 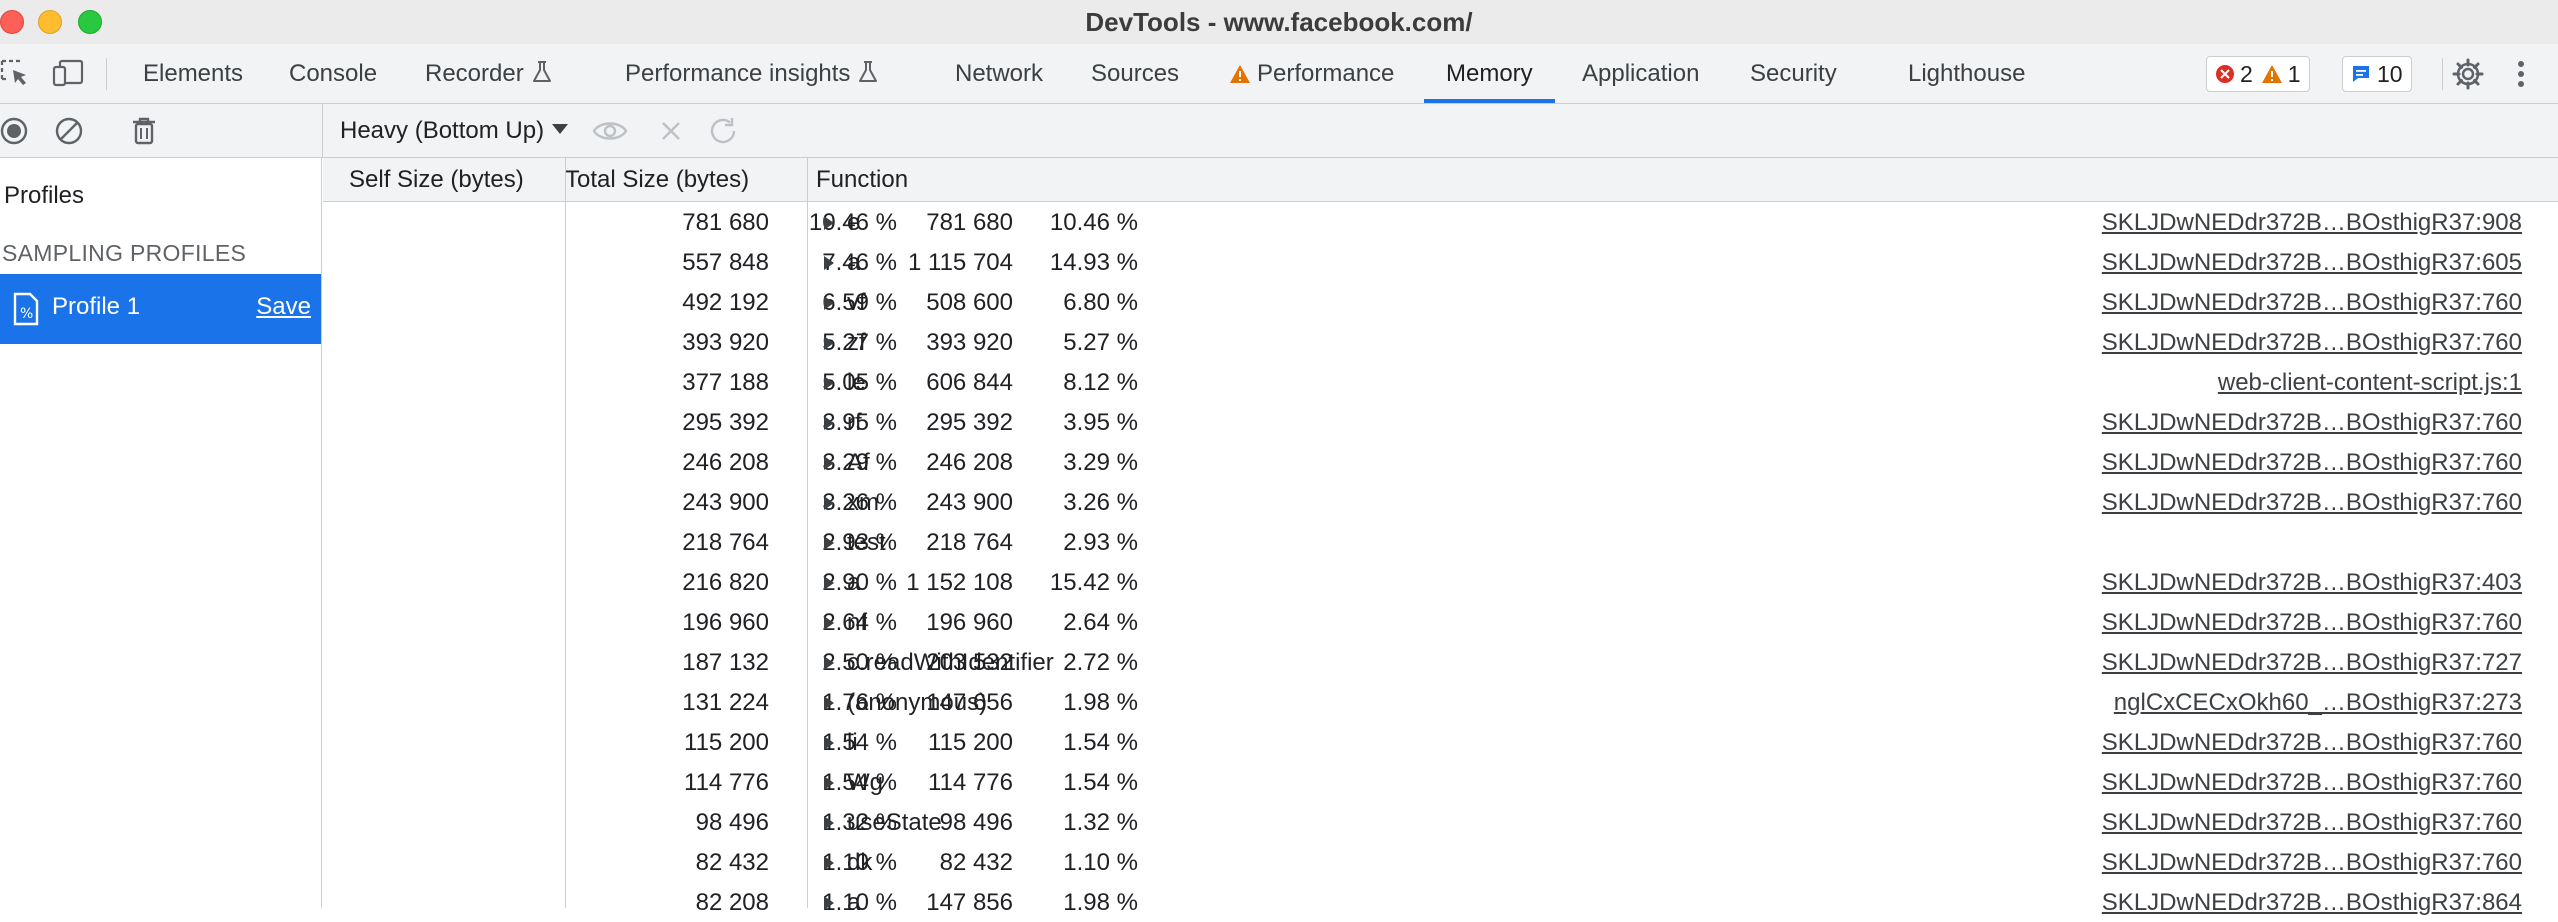 I want to click on tab-console: Console, so click(x=333, y=73).